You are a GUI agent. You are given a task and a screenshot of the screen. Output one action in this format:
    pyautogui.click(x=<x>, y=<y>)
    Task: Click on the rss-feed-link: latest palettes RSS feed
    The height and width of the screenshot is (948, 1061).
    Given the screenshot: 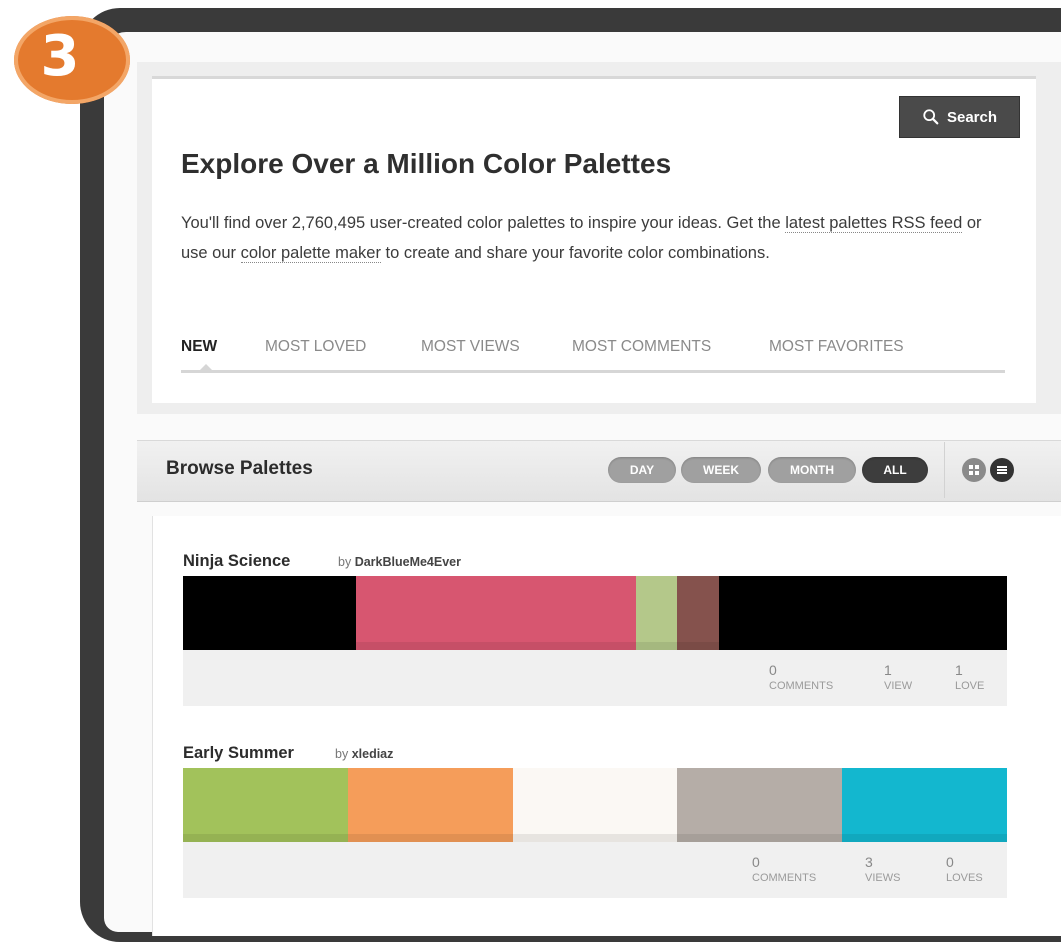 What is the action you would take?
    pyautogui.click(x=874, y=223)
    